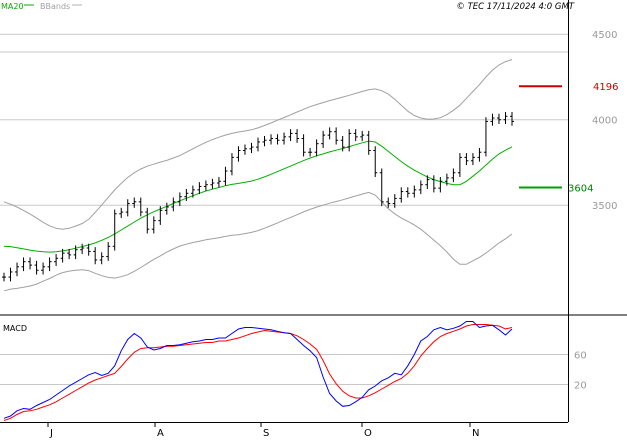  What do you see at coordinates (55, 6) in the screenshot?
I see `legend-bbands: BBands` at bounding box center [55, 6].